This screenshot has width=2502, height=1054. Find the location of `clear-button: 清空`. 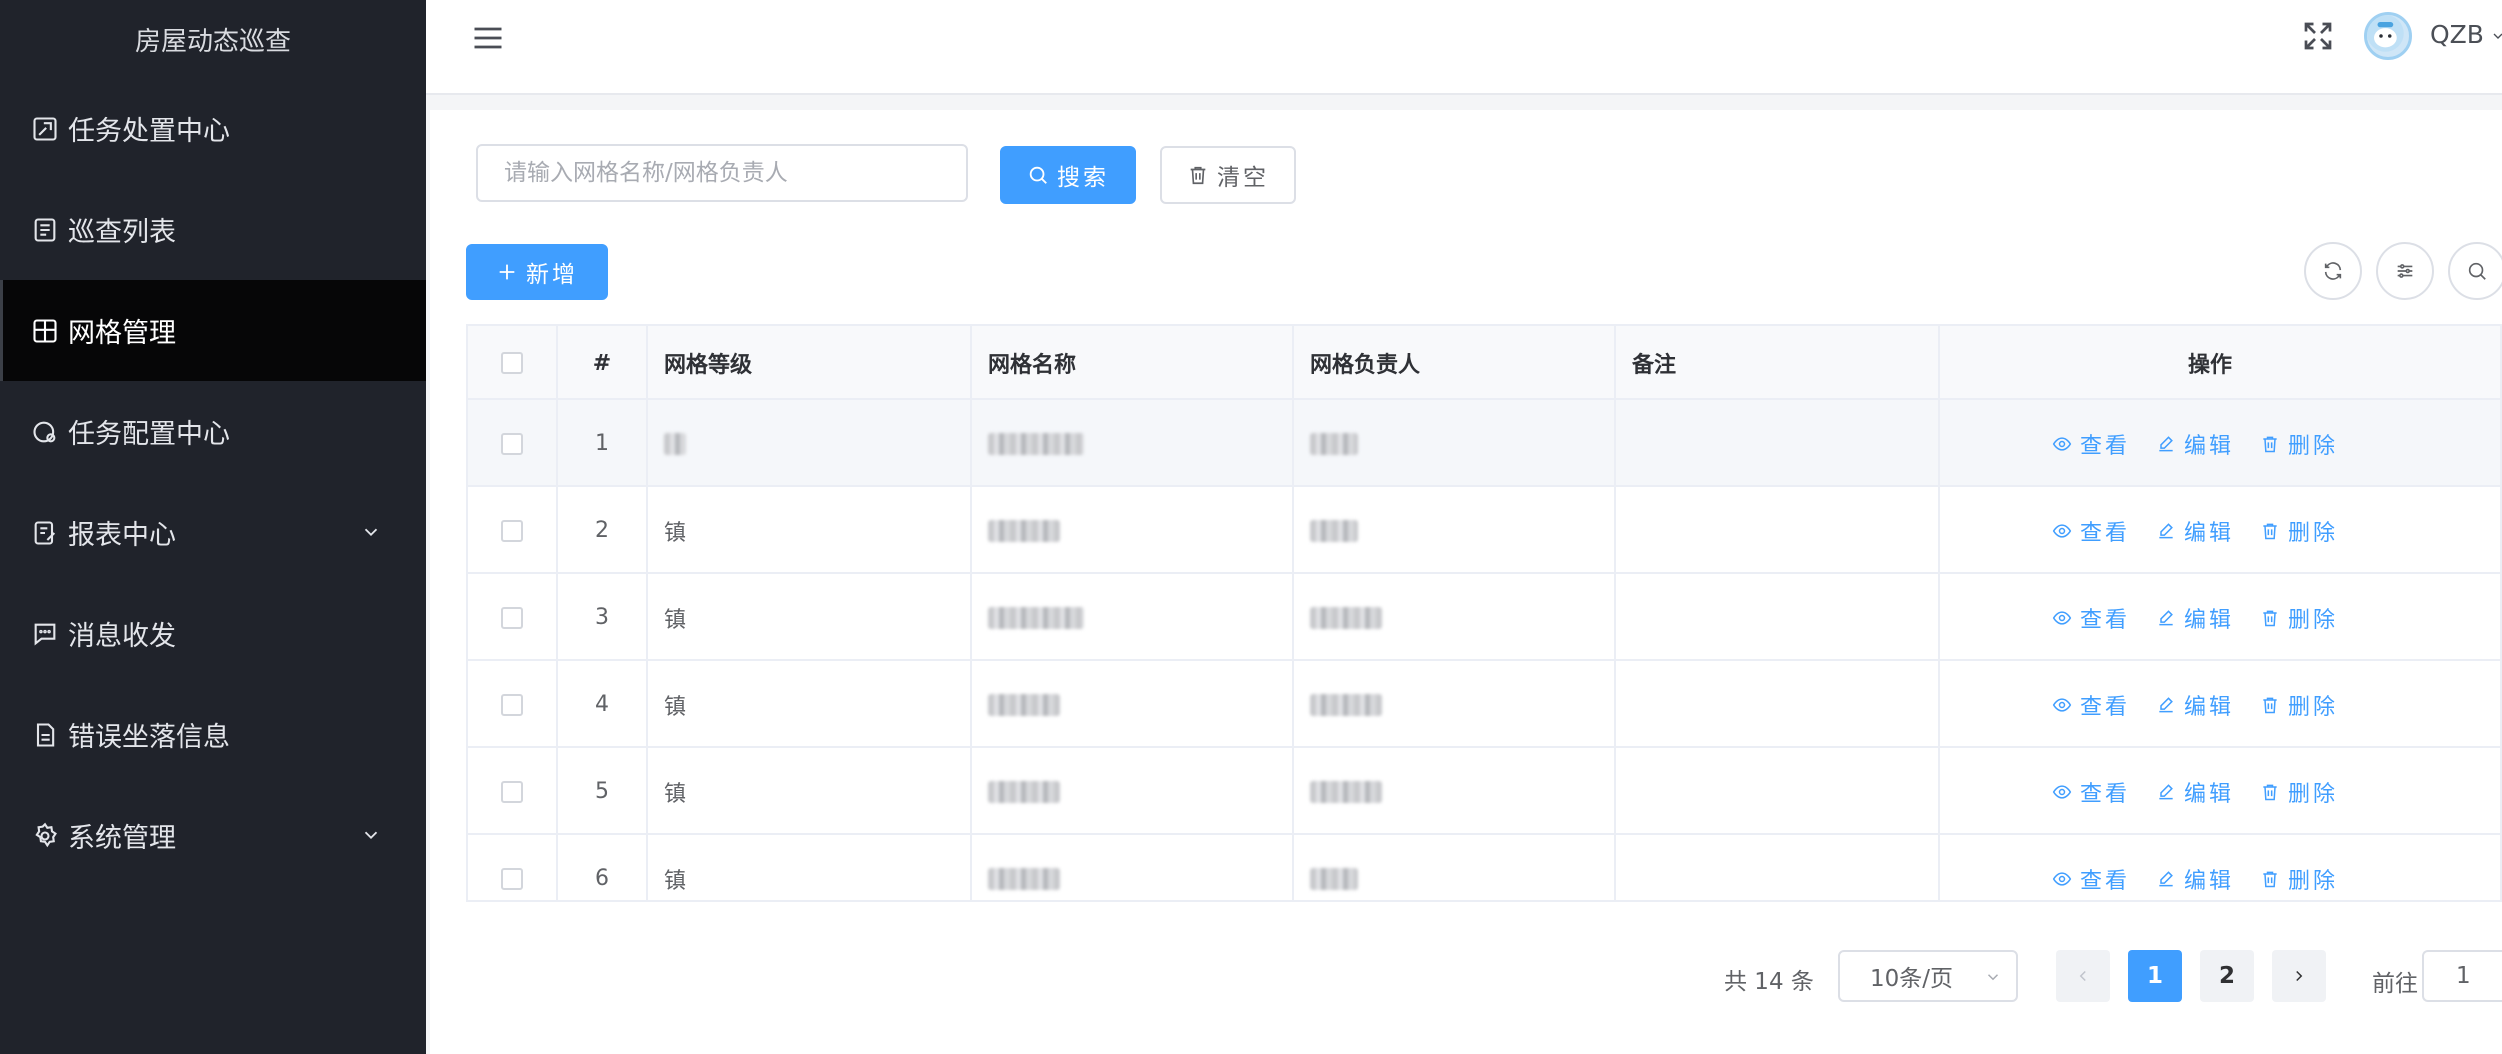

clear-button: 清空 is located at coordinates (1228, 175).